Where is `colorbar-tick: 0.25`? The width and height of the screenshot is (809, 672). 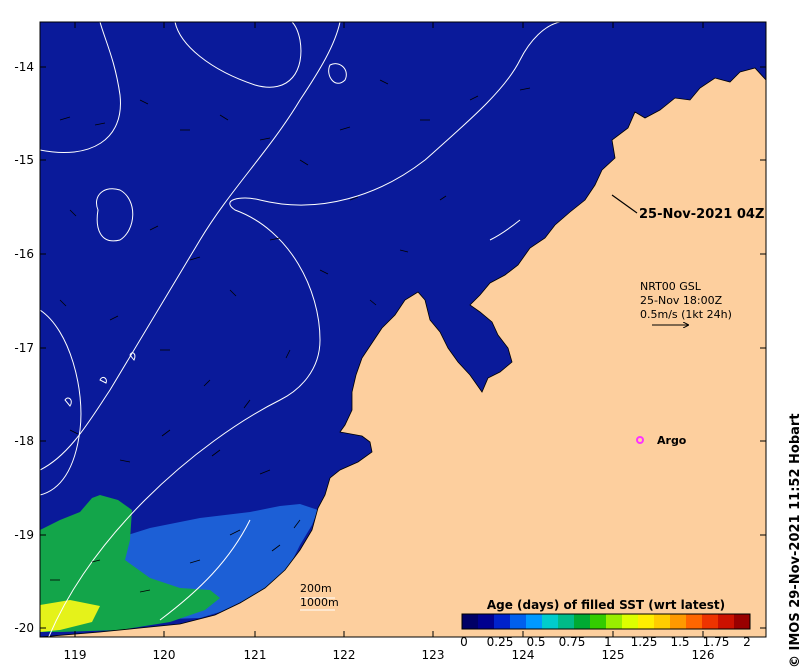 colorbar-tick: 0.25 is located at coordinates (500, 642).